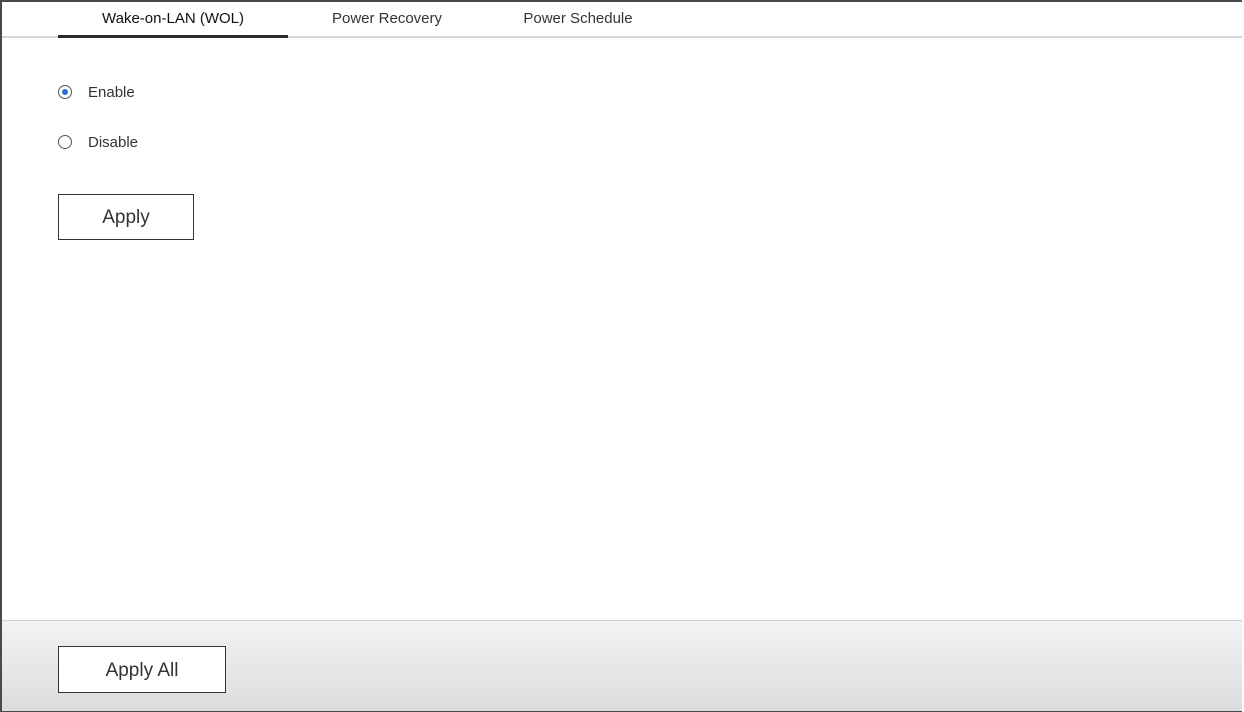 The width and height of the screenshot is (1244, 712). Describe the element at coordinates (387, 22) in the screenshot. I see `tab-power-recovery: Power Recovery` at that location.